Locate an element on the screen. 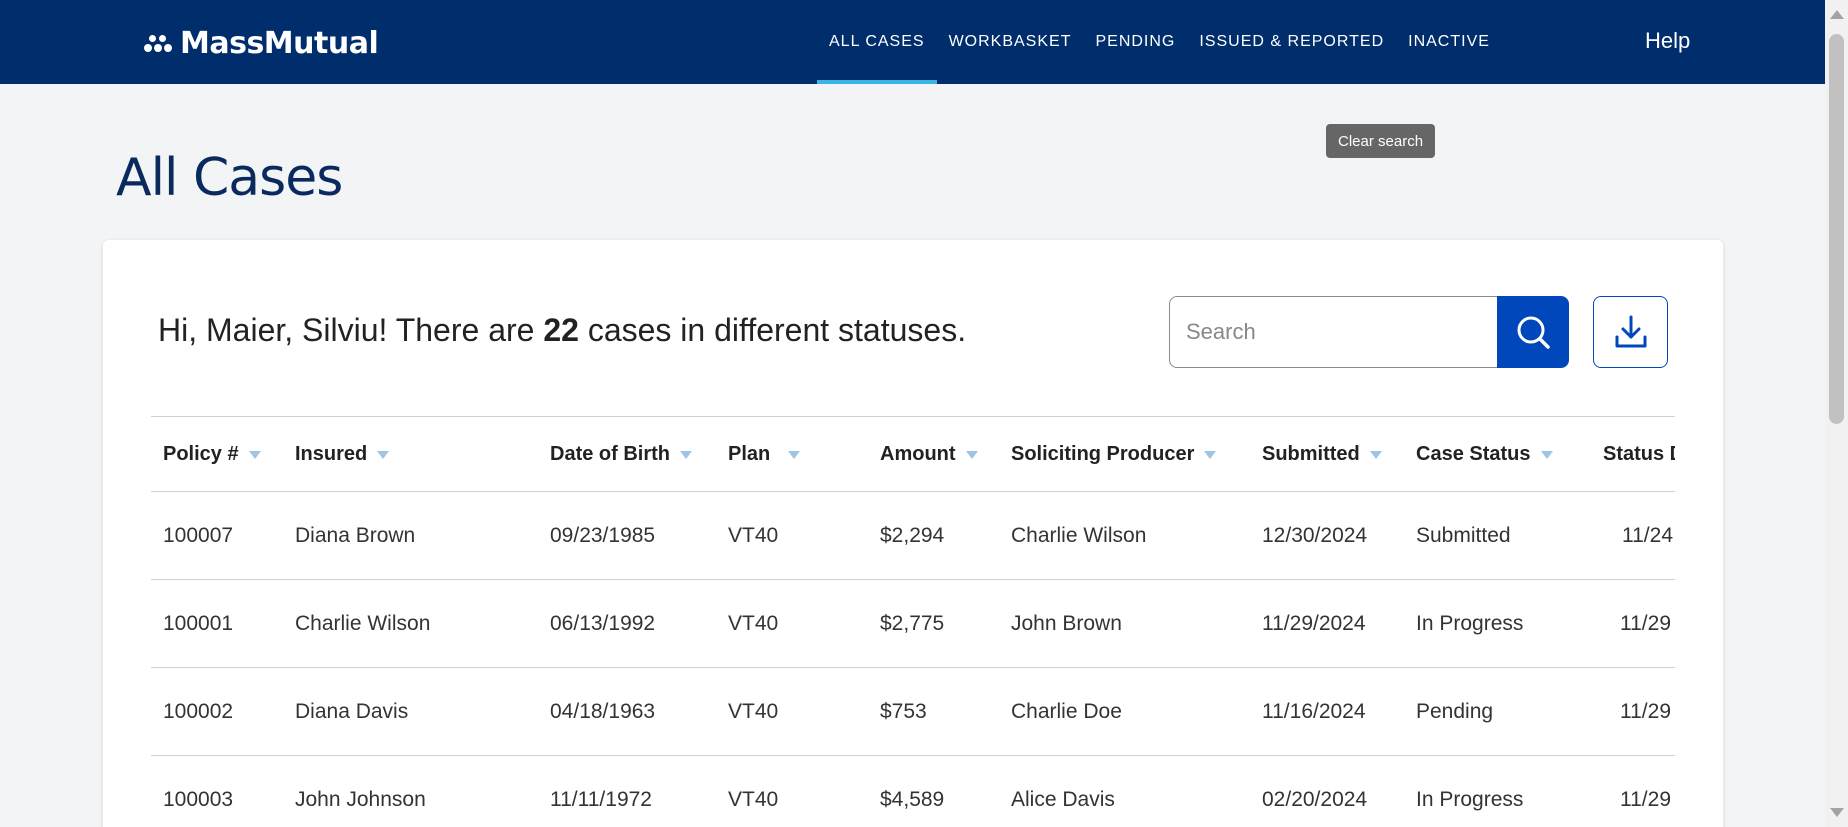 The height and width of the screenshot is (827, 1848). column-header-soliciting-producer: Soliciting Producer is located at coordinates (1114, 454).